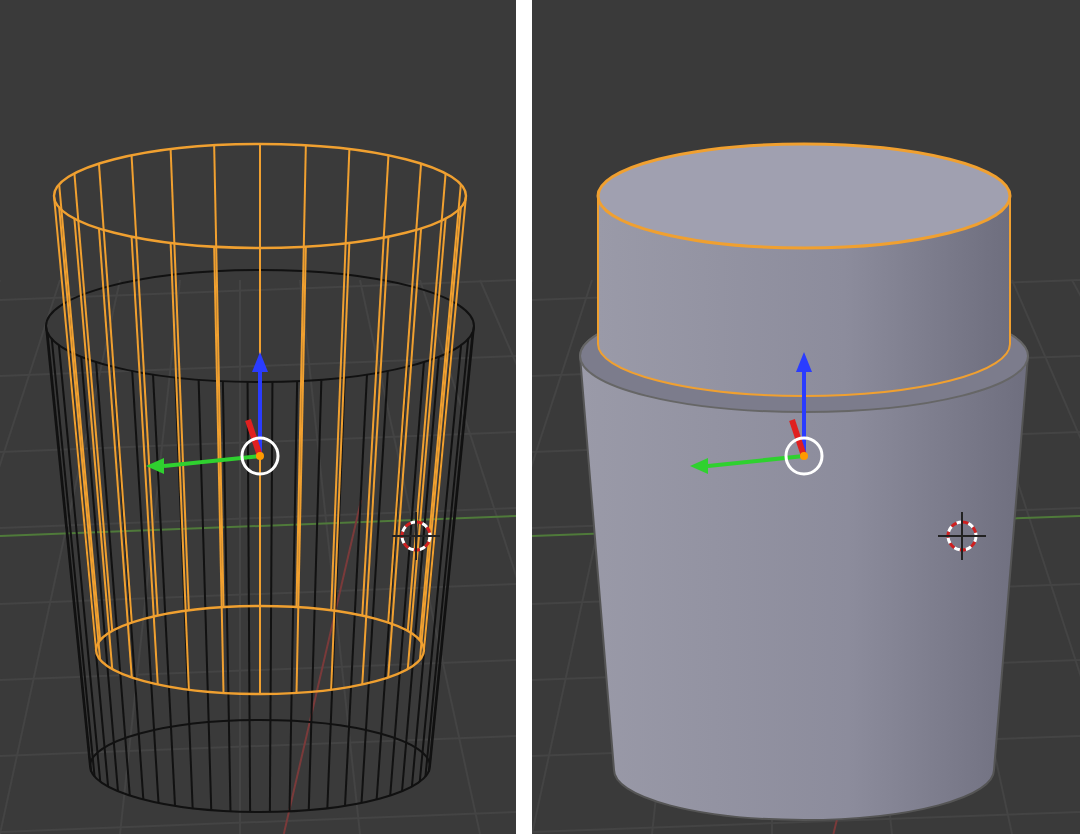 This screenshot has height=834, width=1080. Describe the element at coordinates (213, 414) in the screenshot. I see `transform-gizmo-drawing` at that location.